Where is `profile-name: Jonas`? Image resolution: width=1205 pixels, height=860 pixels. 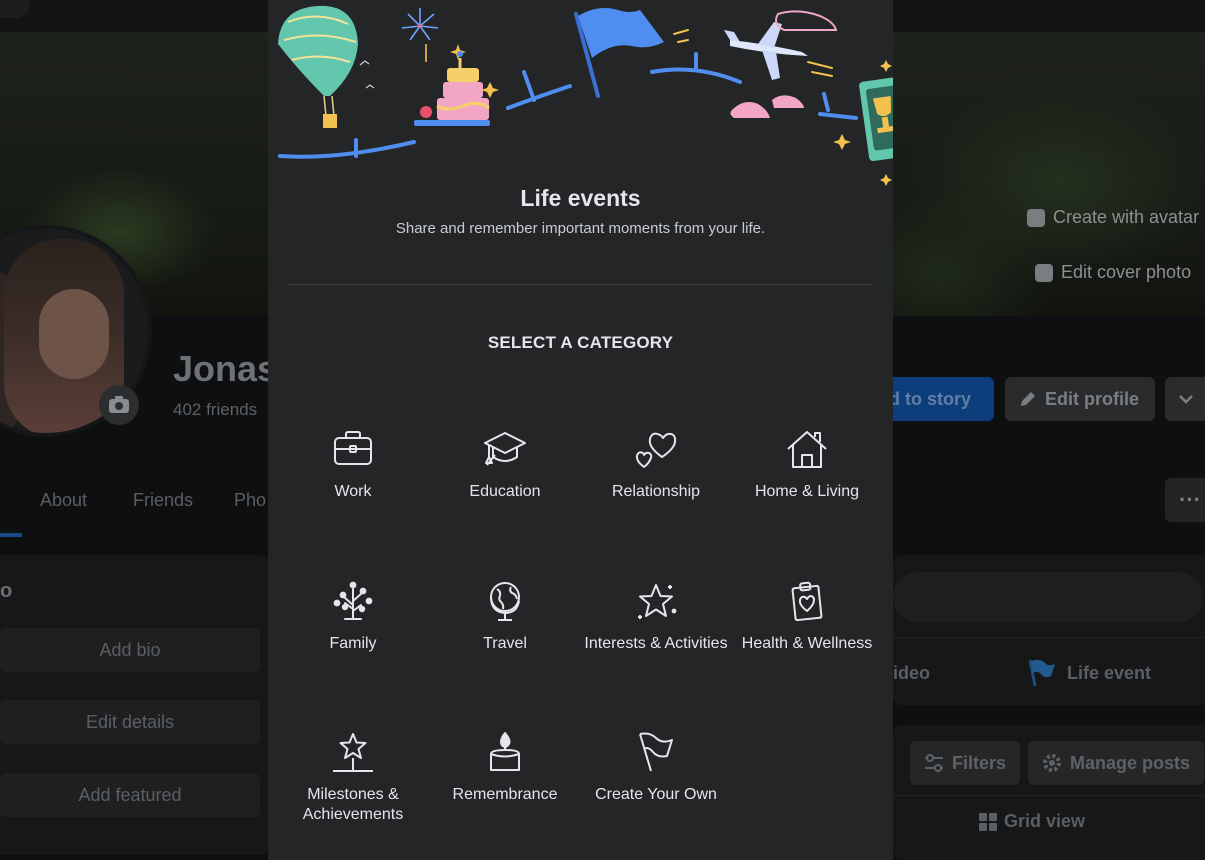
profile-name: Jonas is located at coordinates (225, 368).